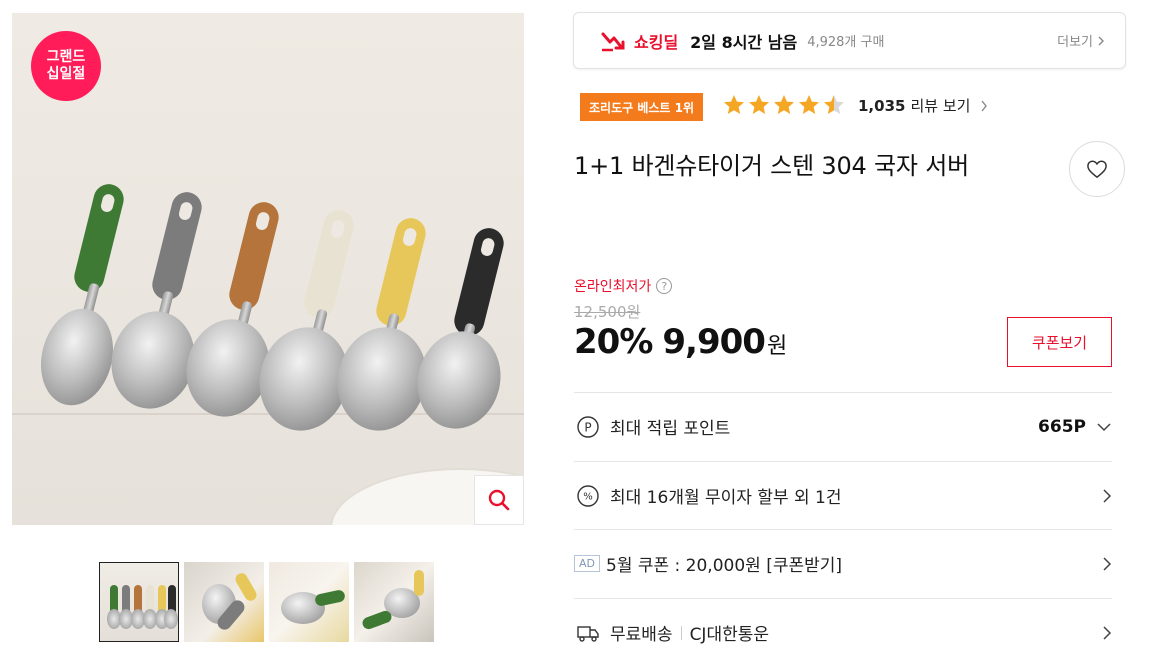 The image size is (1167, 654). What do you see at coordinates (1059, 342) in the screenshot?
I see `coupon-view-button: 쿠폰보기` at bounding box center [1059, 342].